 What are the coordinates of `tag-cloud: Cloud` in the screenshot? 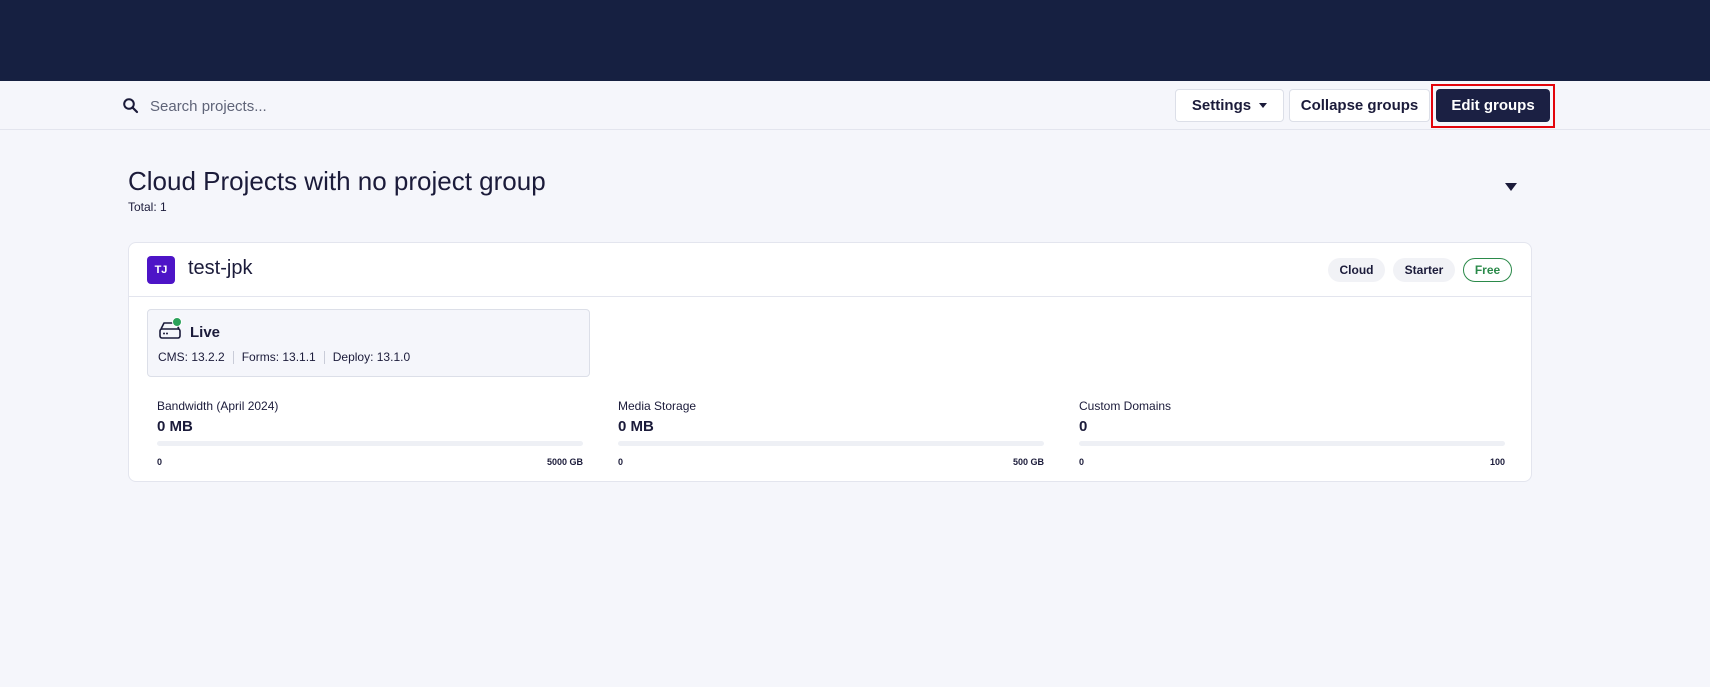 It's located at (1356, 270).